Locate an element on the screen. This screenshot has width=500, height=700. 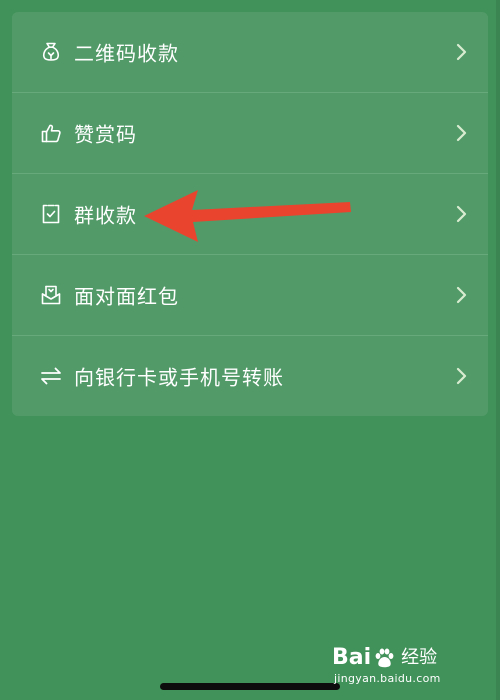
watermark-jingyan-text: 经验 is located at coordinates (419, 657).